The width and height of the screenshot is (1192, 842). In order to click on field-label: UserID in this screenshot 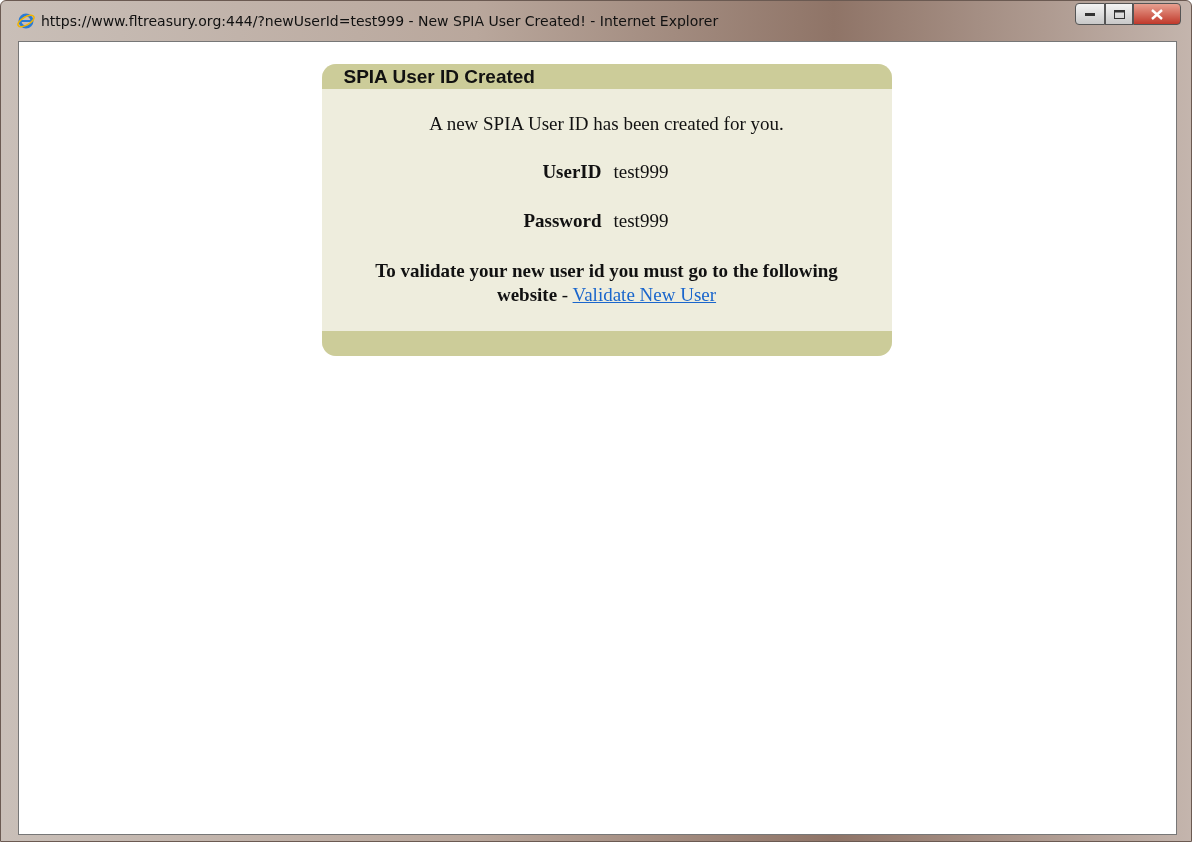, I will do `click(572, 172)`.